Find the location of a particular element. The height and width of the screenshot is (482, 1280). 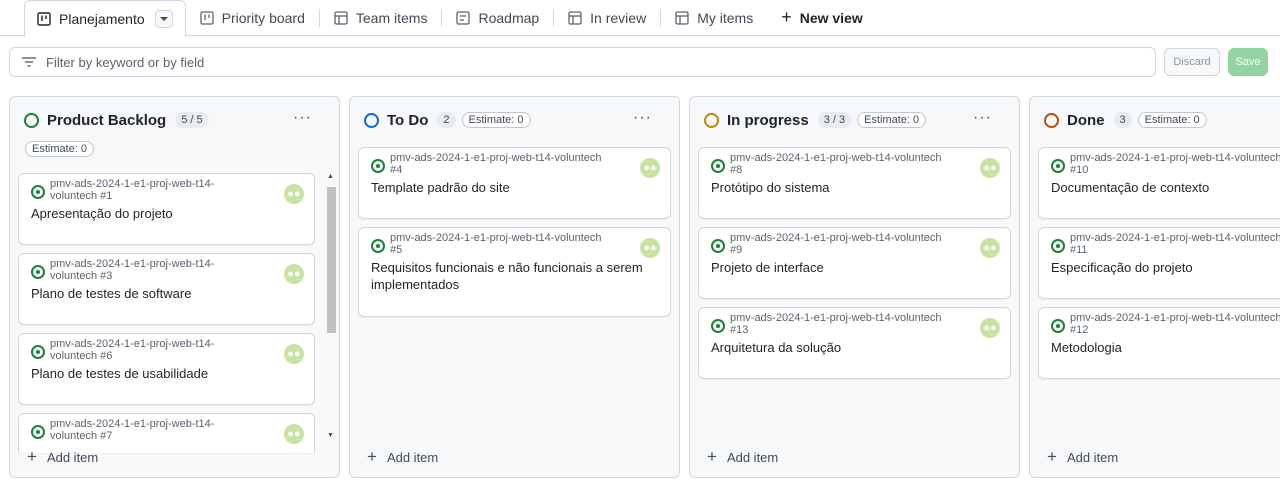

scroll-down-icon: ▼ is located at coordinates (330, 435).